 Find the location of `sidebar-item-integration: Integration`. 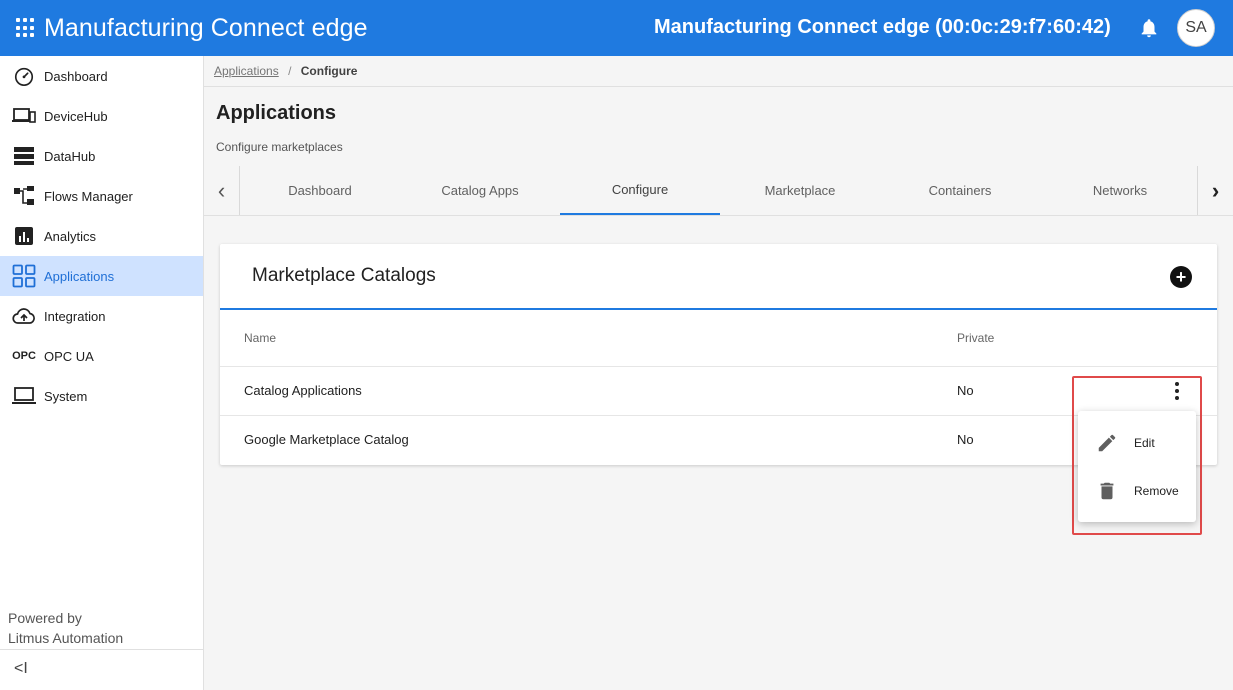

sidebar-item-integration: Integration is located at coordinates (101, 316).